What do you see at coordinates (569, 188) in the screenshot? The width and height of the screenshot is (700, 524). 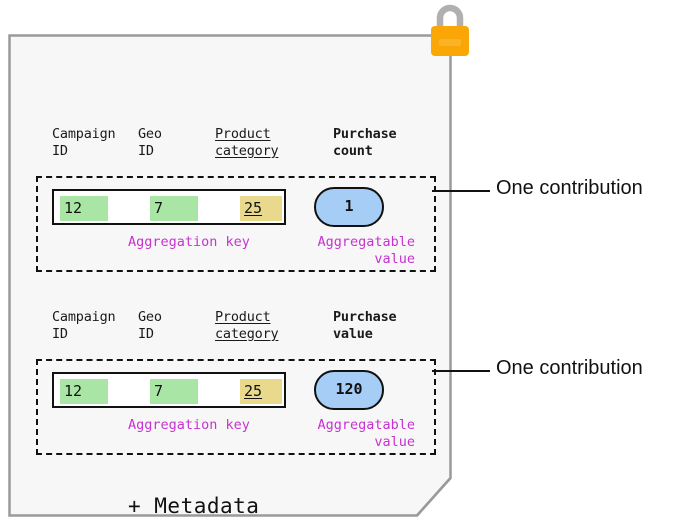 I see `callout-one-contribution-1: One contribution` at bounding box center [569, 188].